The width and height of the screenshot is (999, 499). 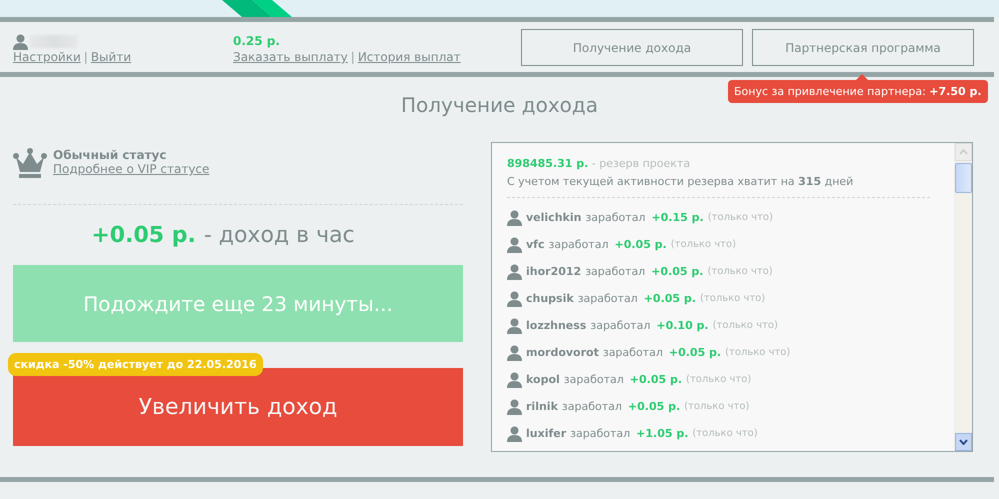 I want to click on payout-link: Заказать выплату, so click(x=290, y=57).